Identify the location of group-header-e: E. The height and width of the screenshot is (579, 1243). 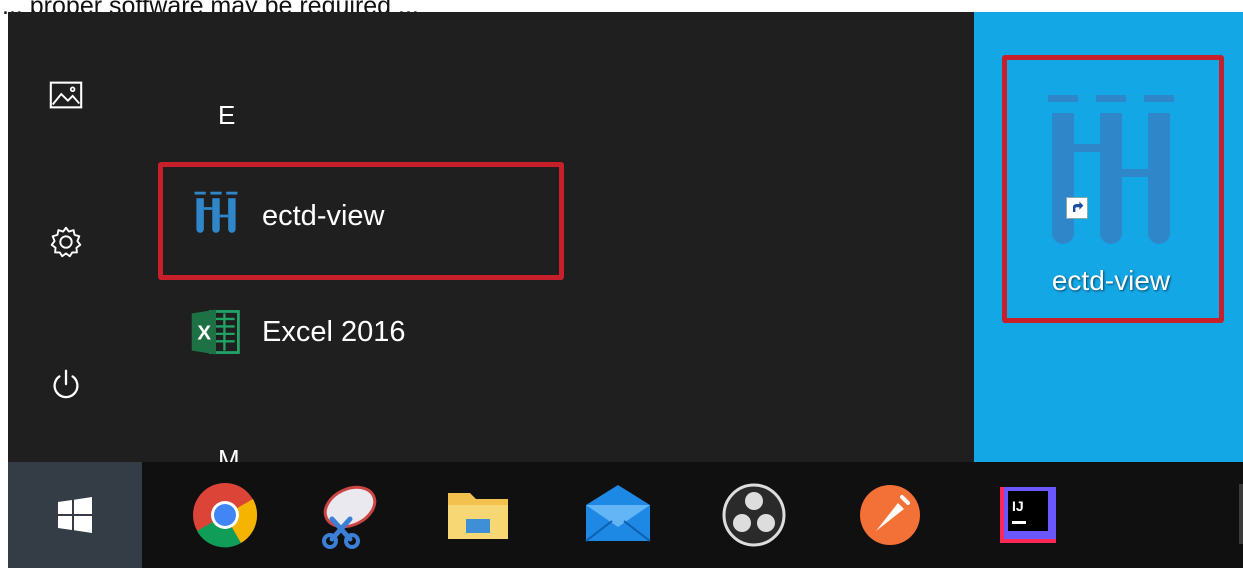
(226, 115).